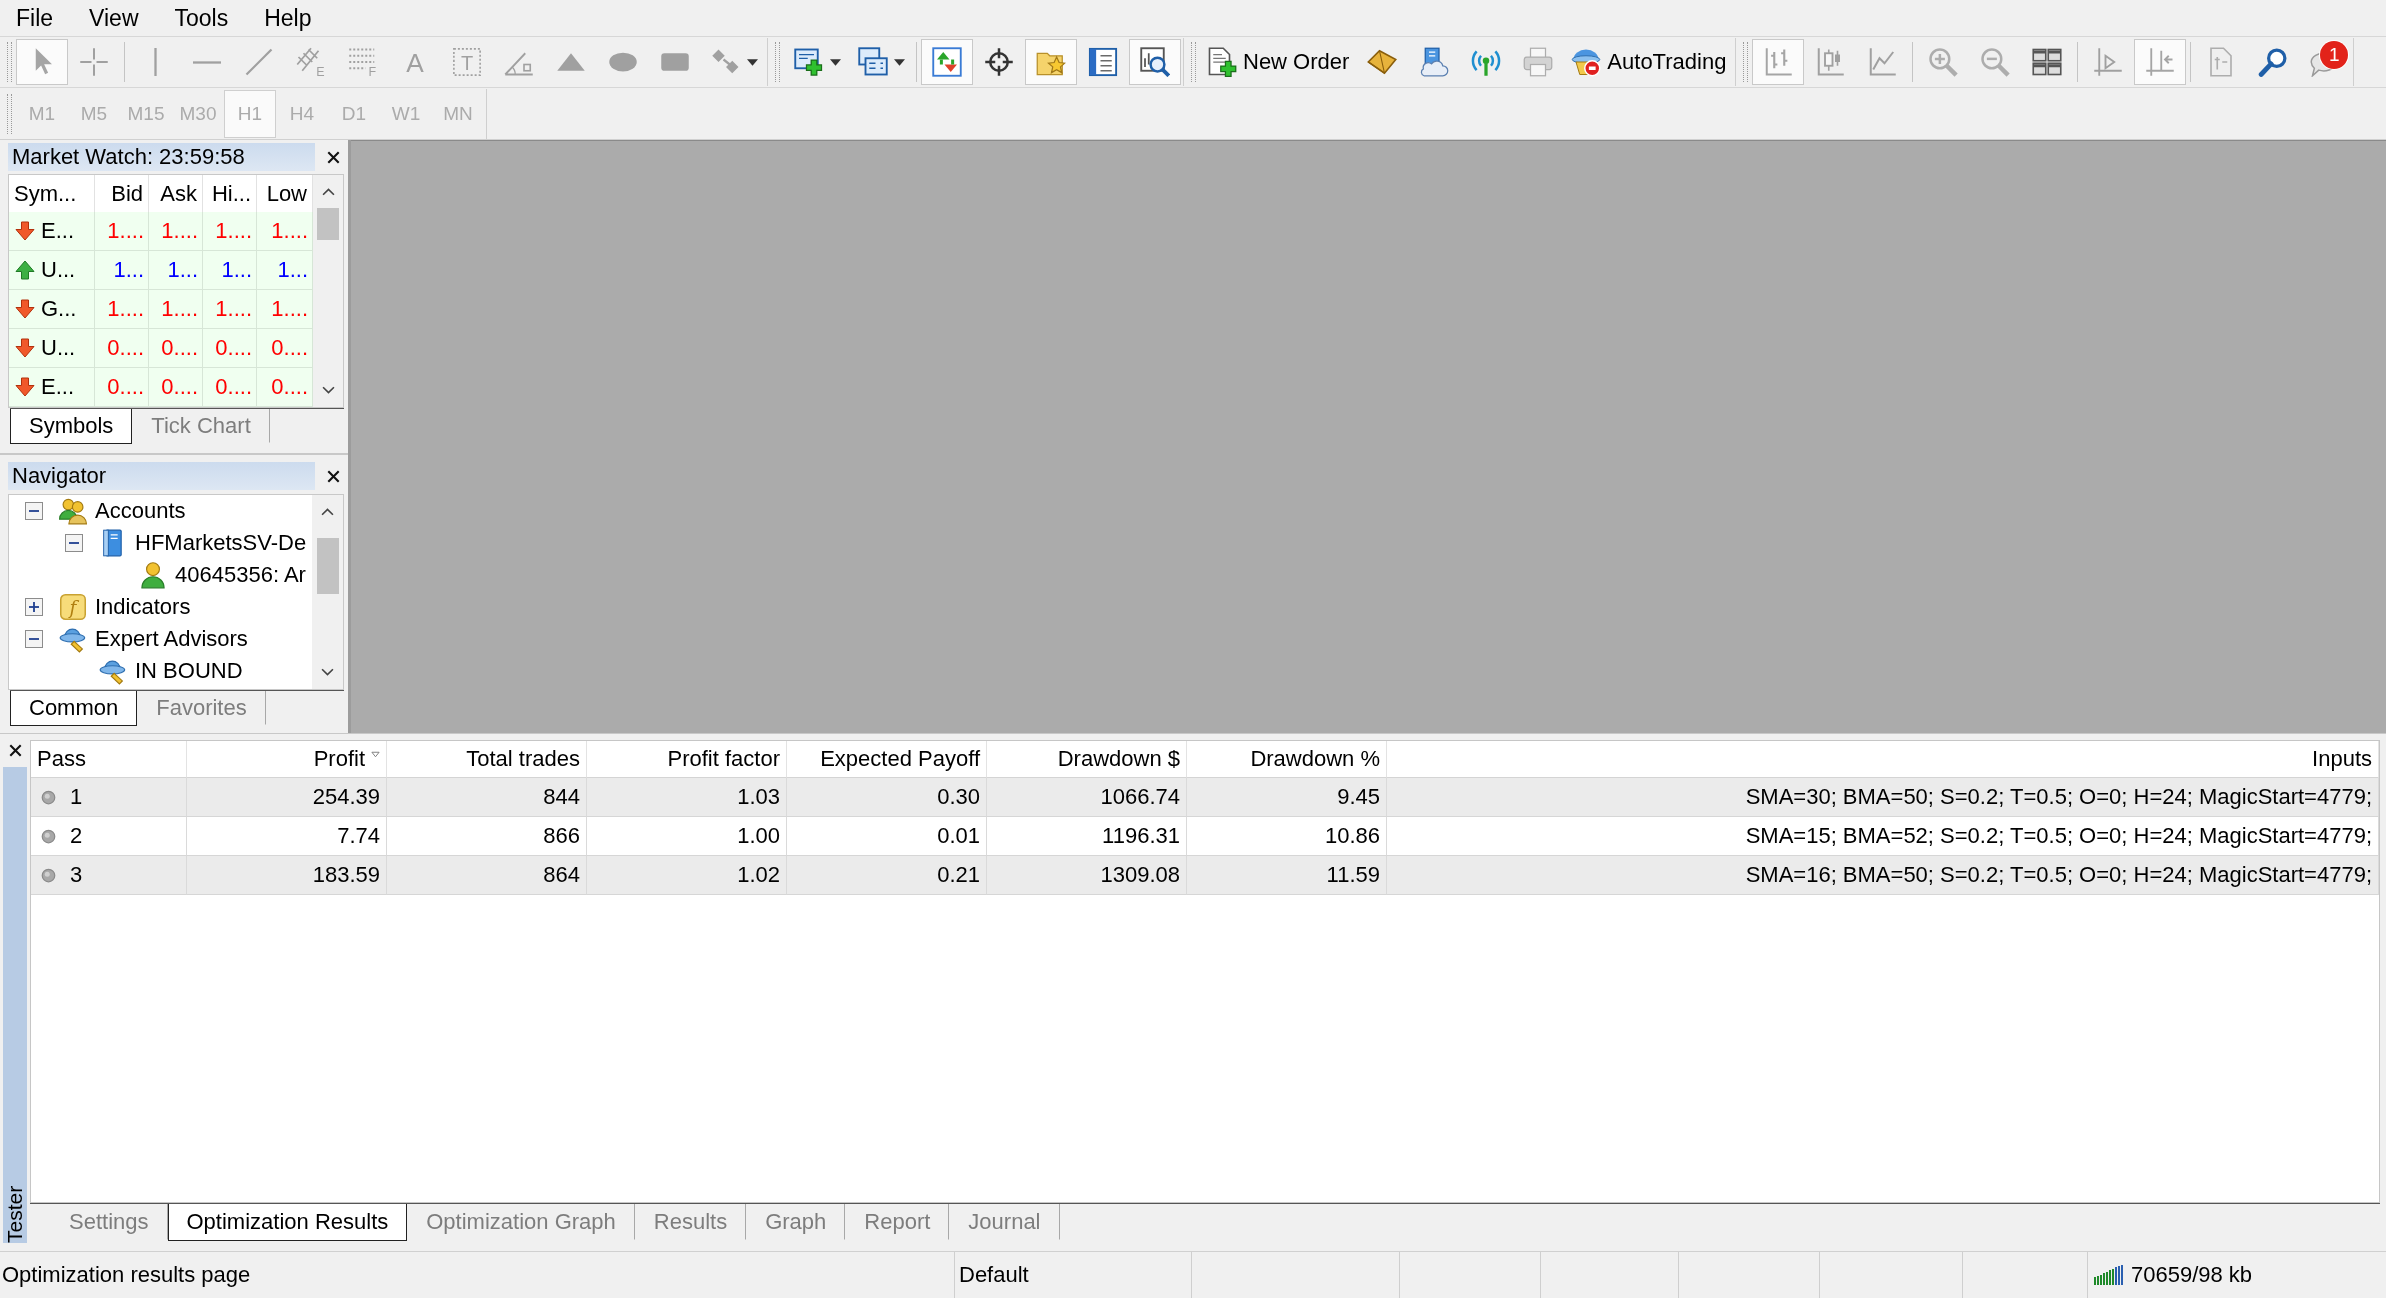 Image resolution: width=2386 pixels, height=1298 pixels. Describe the element at coordinates (76, 836) in the screenshot. I see `pass-number: 2` at that location.